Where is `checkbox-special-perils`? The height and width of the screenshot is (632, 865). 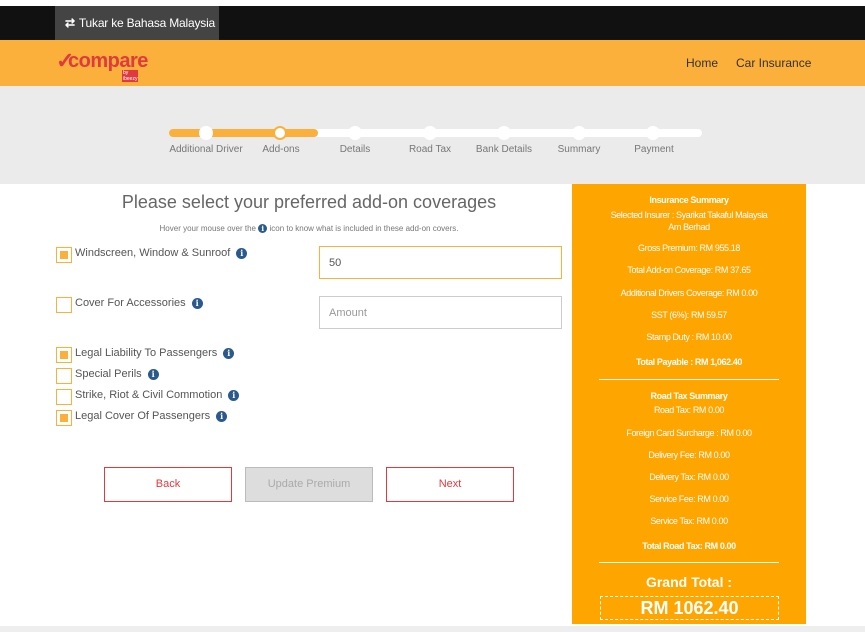
checkbox-special-perils is located at coordinates (64, 376).